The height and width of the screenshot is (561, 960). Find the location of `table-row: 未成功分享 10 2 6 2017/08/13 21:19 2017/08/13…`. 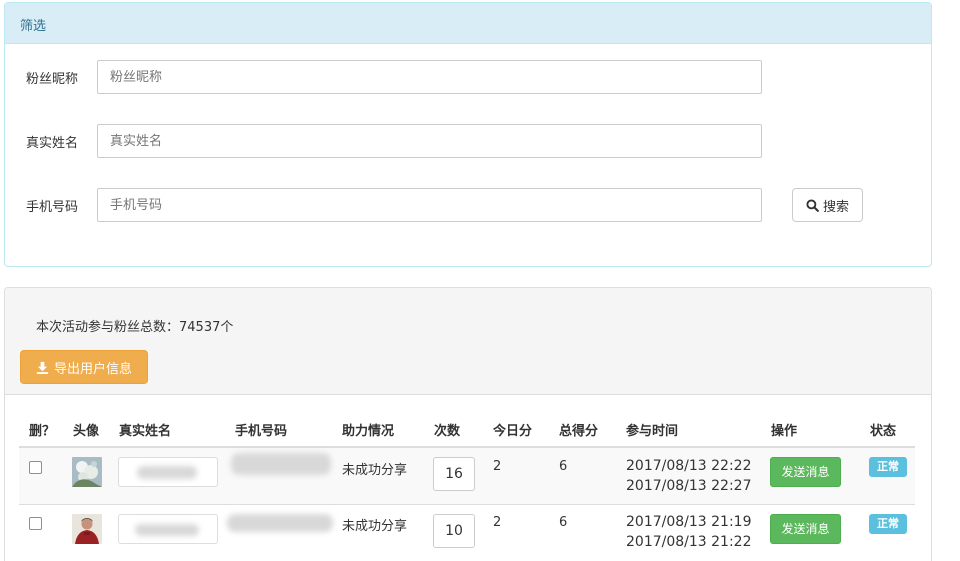

table-row: 未成功分享 10 2 6 2017/08/13 21:19 2017/08/13… is located at coordinates (467, 533).